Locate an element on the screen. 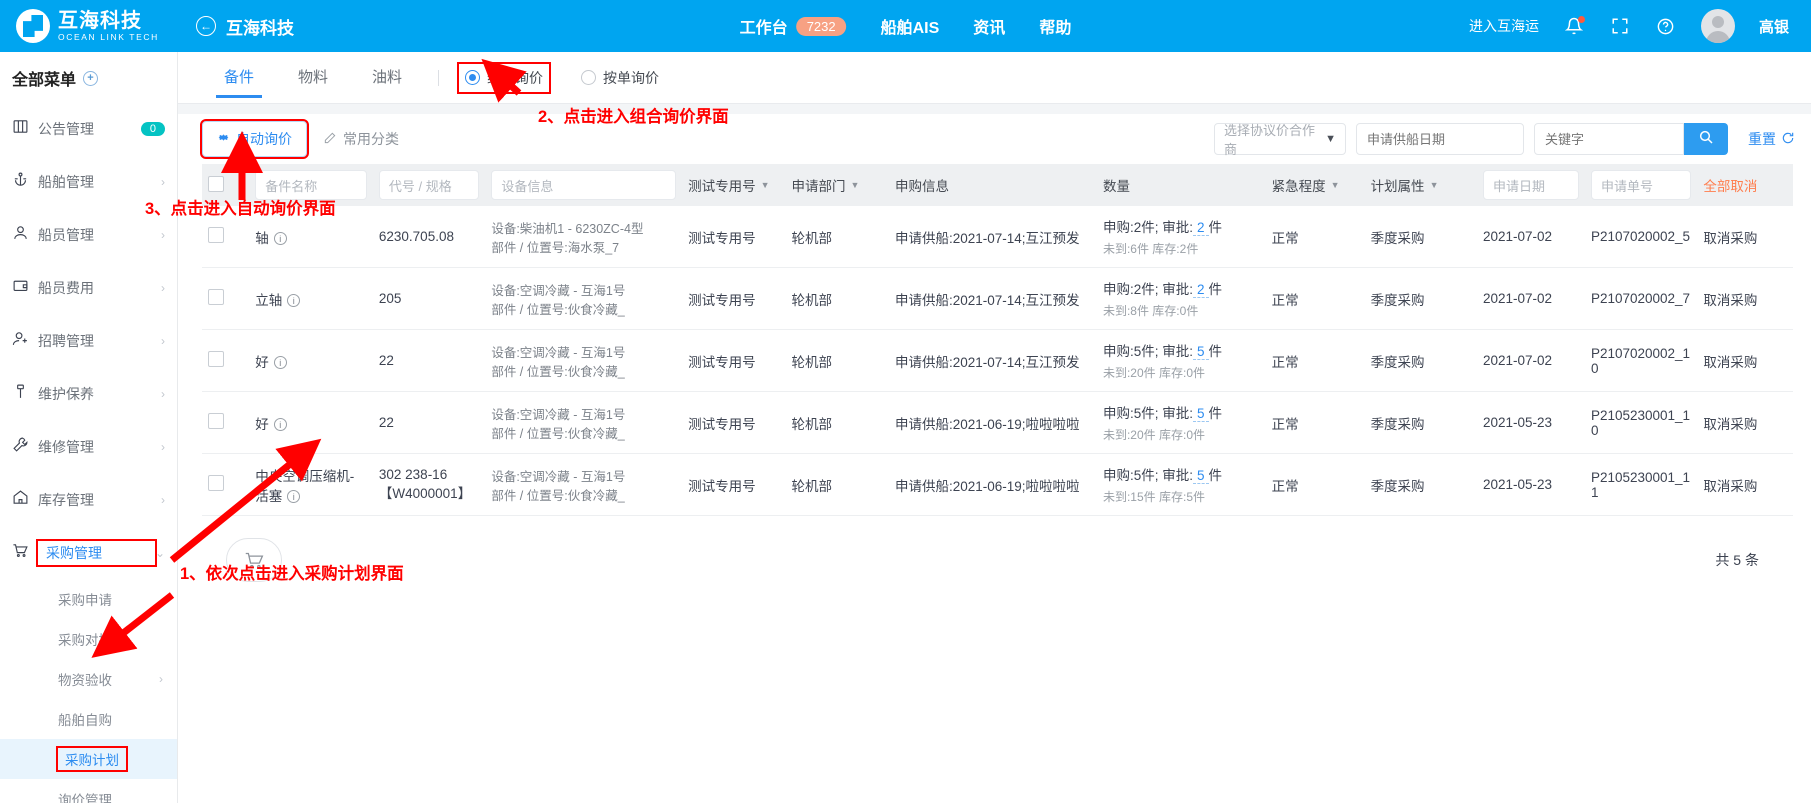 This screenshot has height=803, width=1811. search-button is located at coordinates (1706, 139).